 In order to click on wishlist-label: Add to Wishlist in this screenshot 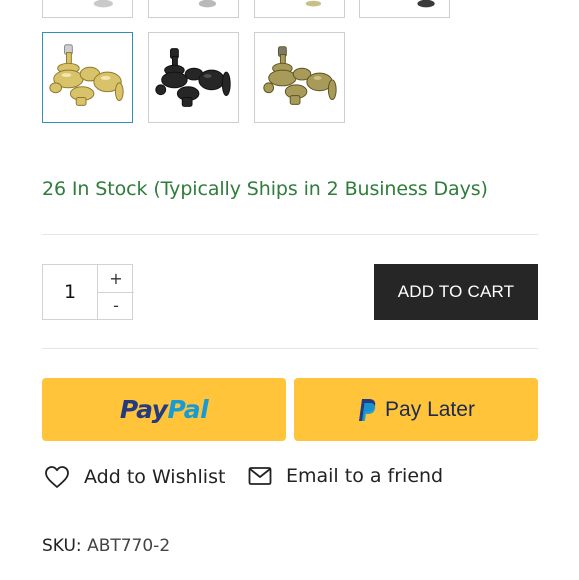, I will do `click(155, 477)`.